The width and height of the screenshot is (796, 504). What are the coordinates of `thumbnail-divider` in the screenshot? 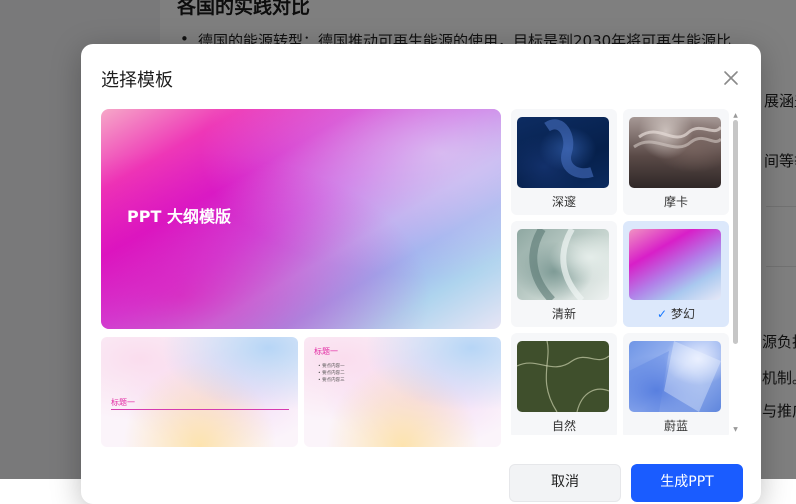 It's located at (200, 409).